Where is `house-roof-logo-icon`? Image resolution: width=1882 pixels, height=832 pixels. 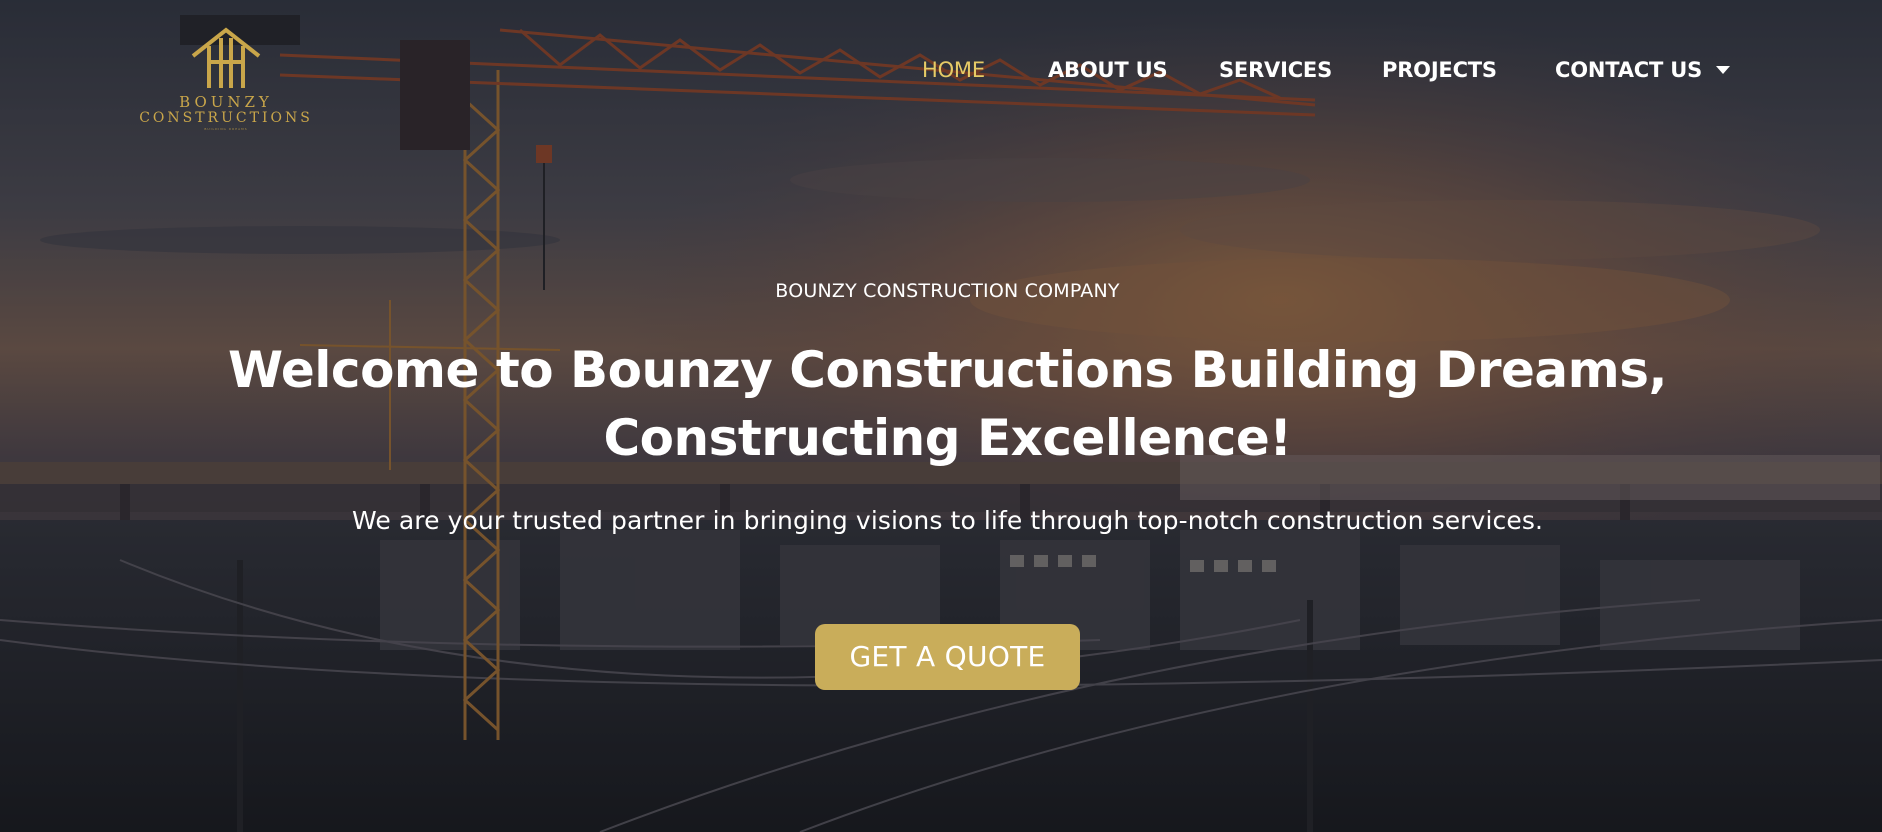 house-roof-logo-icon is located at coordinates (226, 57).